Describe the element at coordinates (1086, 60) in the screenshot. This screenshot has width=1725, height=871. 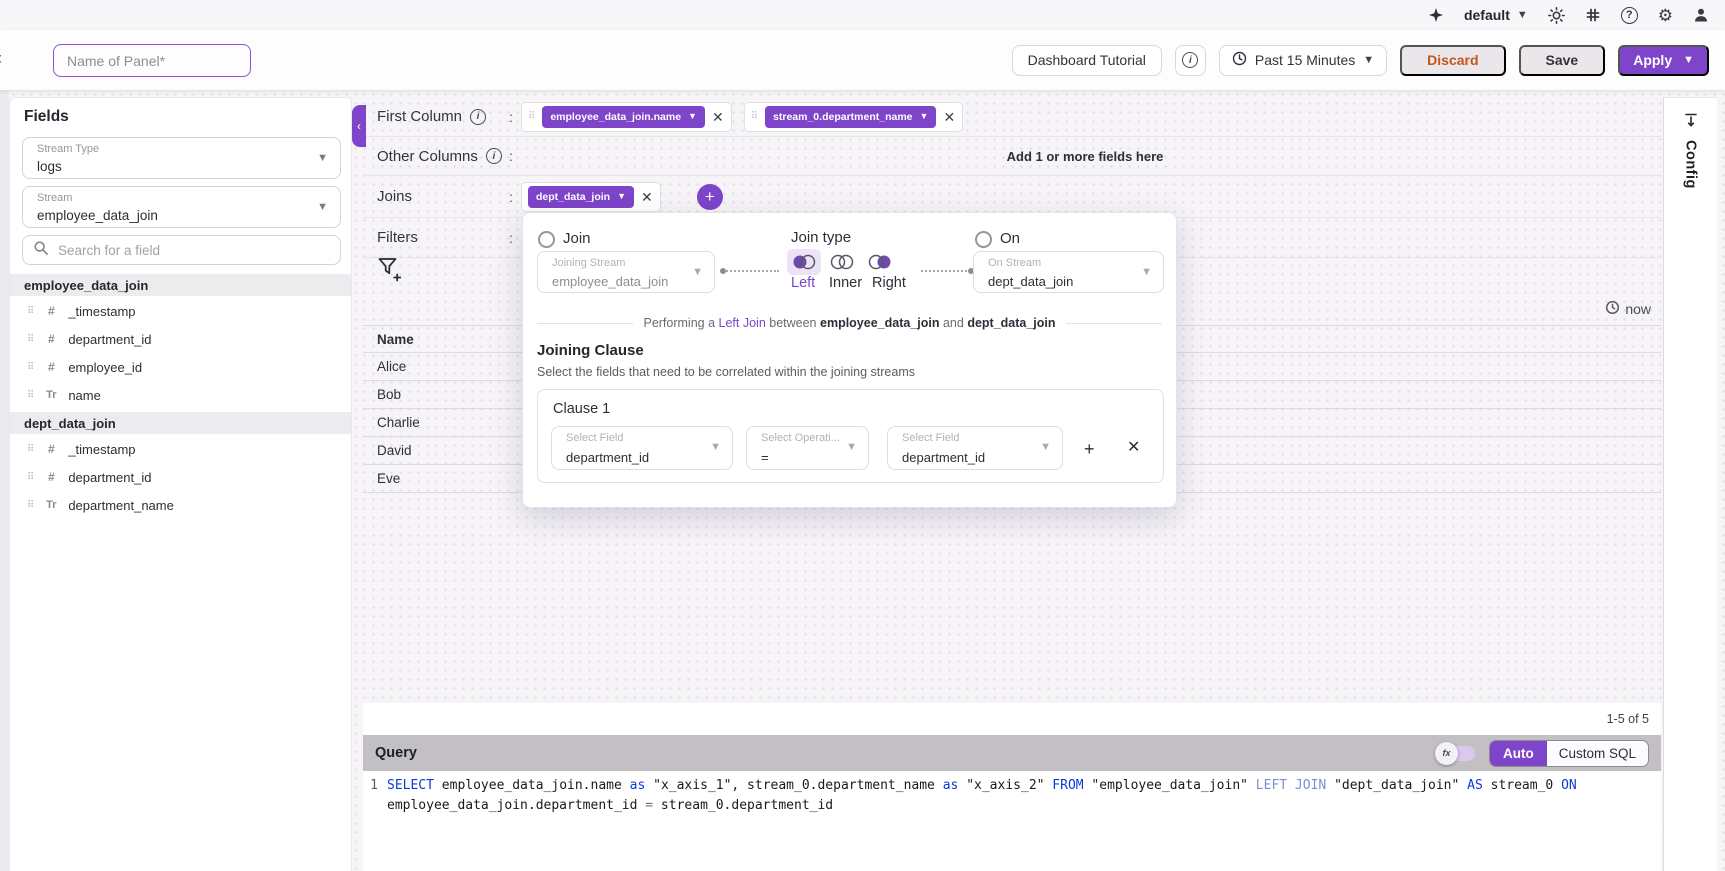
I see `dashboard-name-button: Dashboard Tutorial` at that location.